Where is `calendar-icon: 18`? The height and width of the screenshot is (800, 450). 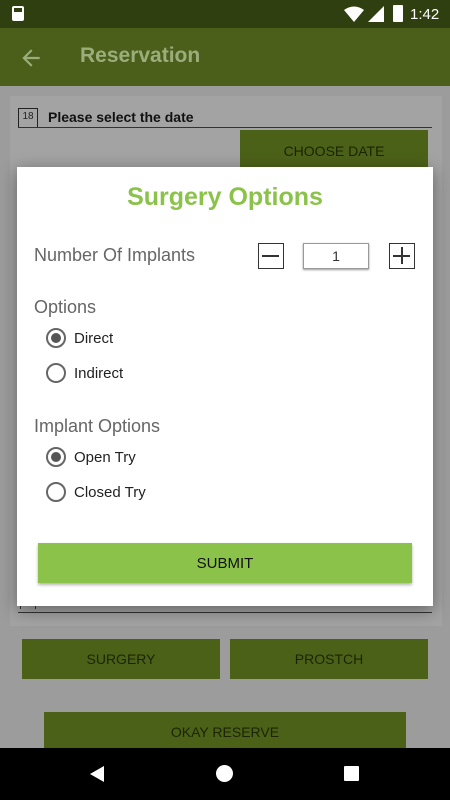
calendar-icon: 18 is located at coordinates (28, 118).